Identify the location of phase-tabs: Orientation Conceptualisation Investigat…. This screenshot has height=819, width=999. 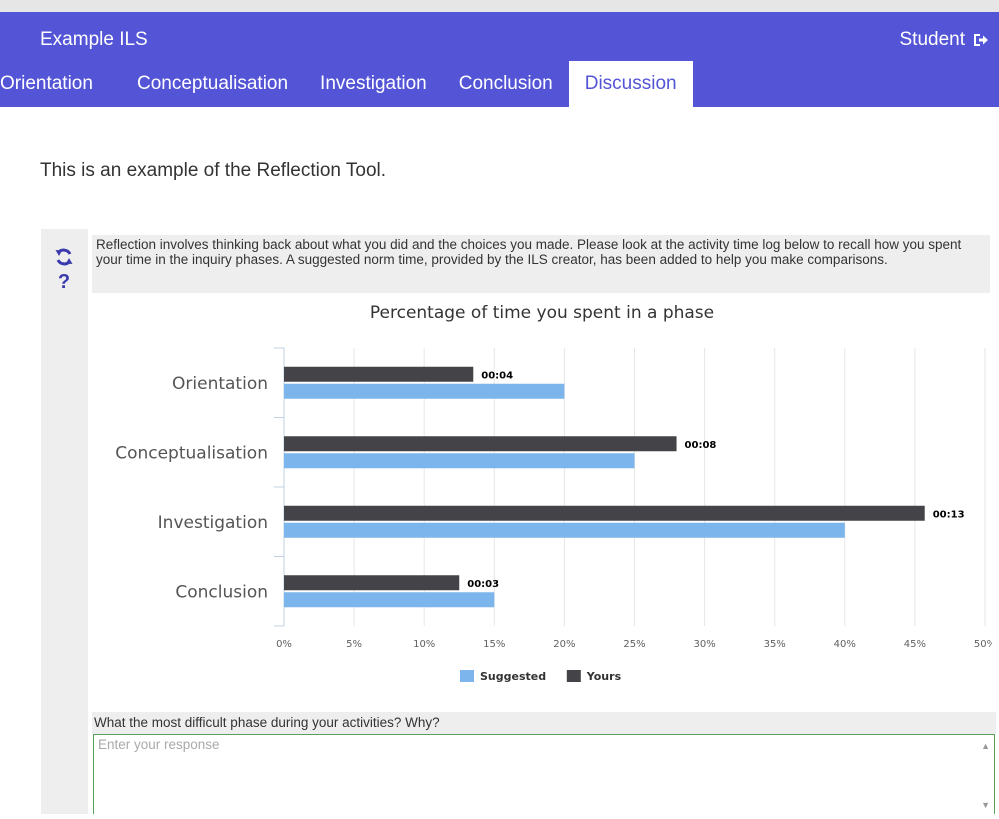
(346, 84).